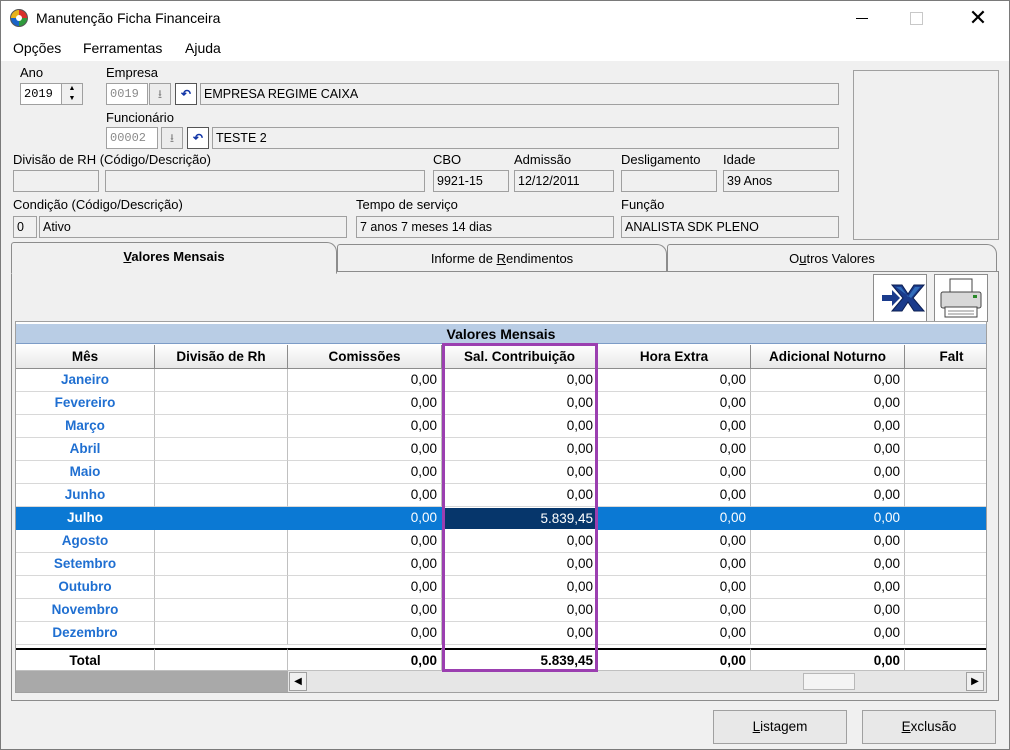 The height and width of the screenshot is (750, 1010). I want to click on col-adicional-noturno-header: Adicional Noturno, so click(828, 357).